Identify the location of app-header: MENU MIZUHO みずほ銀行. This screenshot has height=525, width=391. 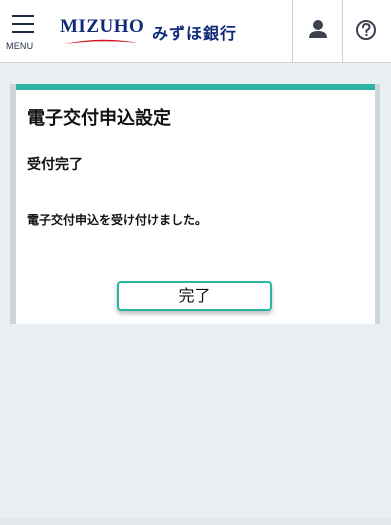
(195, 31).